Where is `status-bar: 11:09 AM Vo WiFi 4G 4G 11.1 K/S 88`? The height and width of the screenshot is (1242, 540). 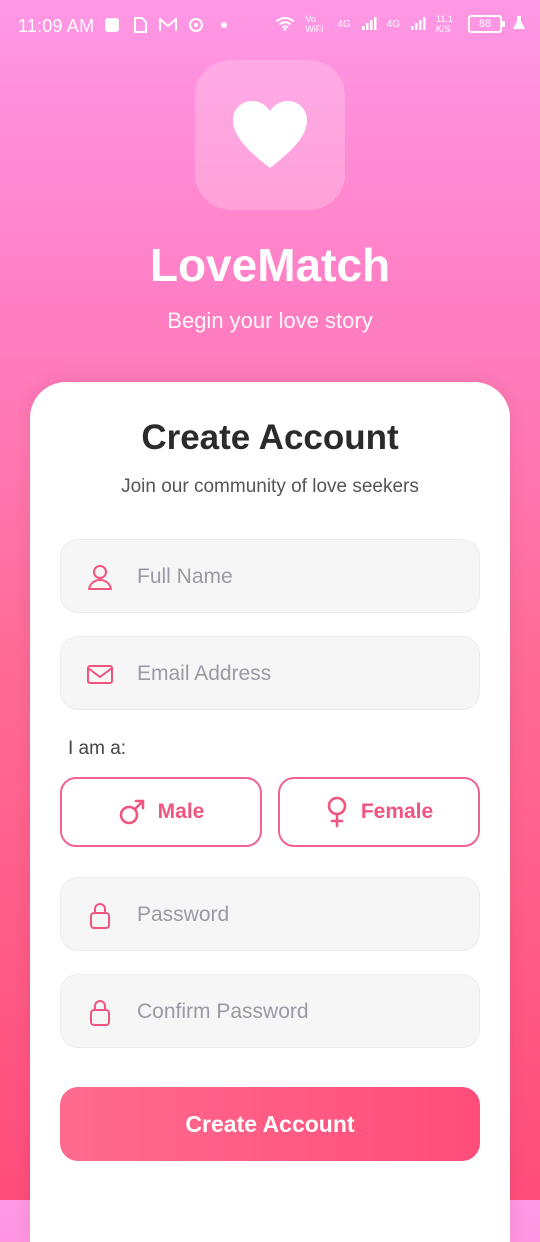 status-bar: 11:09 AM Vo WiFi 4G 4G 11.1 K/S 88 is located at coordinates (270, 27).